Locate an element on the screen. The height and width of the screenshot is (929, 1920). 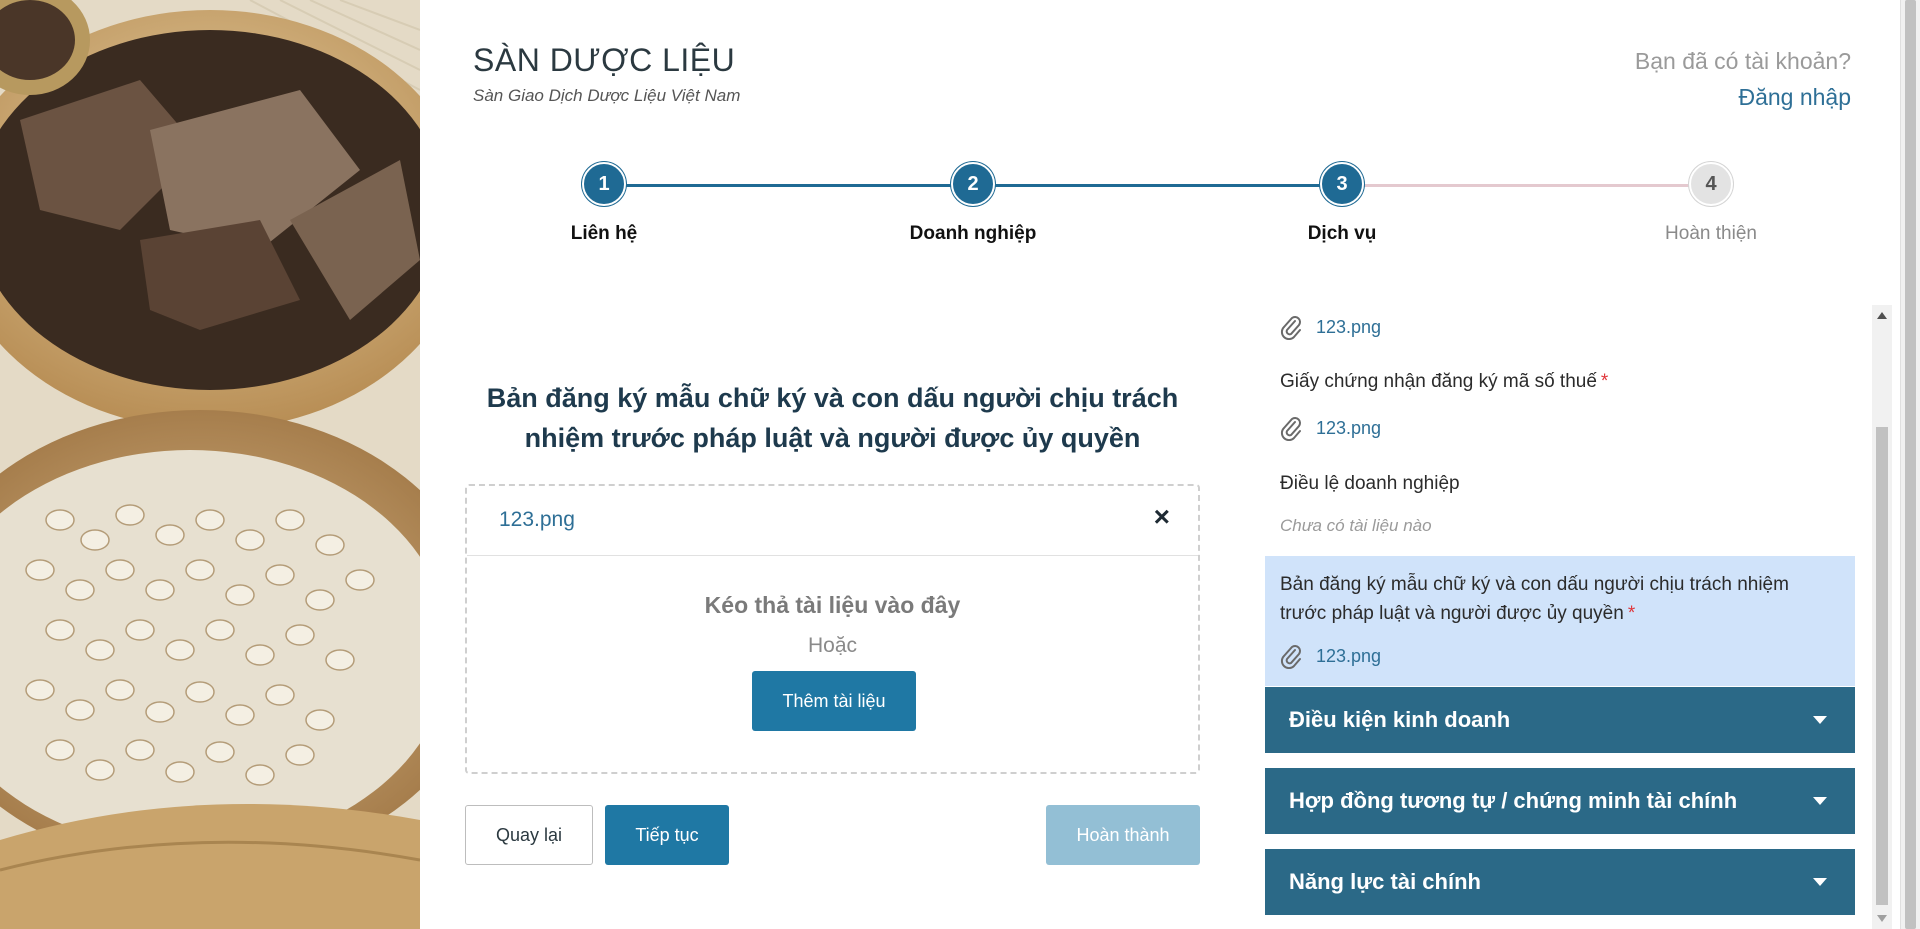
tax-certificate-label: Giấy chứng nhận đăng ký mã số thuế * is located at coordinates (1444, 382).